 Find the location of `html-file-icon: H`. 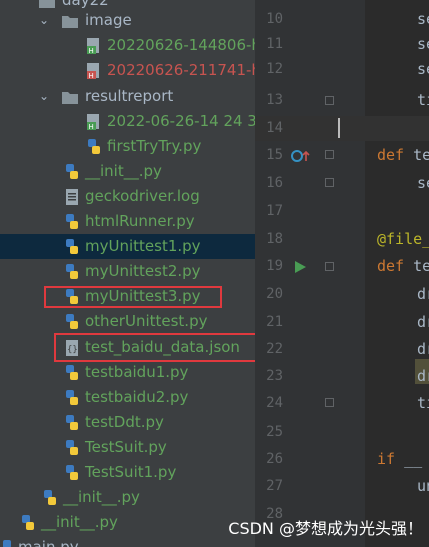

html-file-icon: H is located at coordinates (94, 122).